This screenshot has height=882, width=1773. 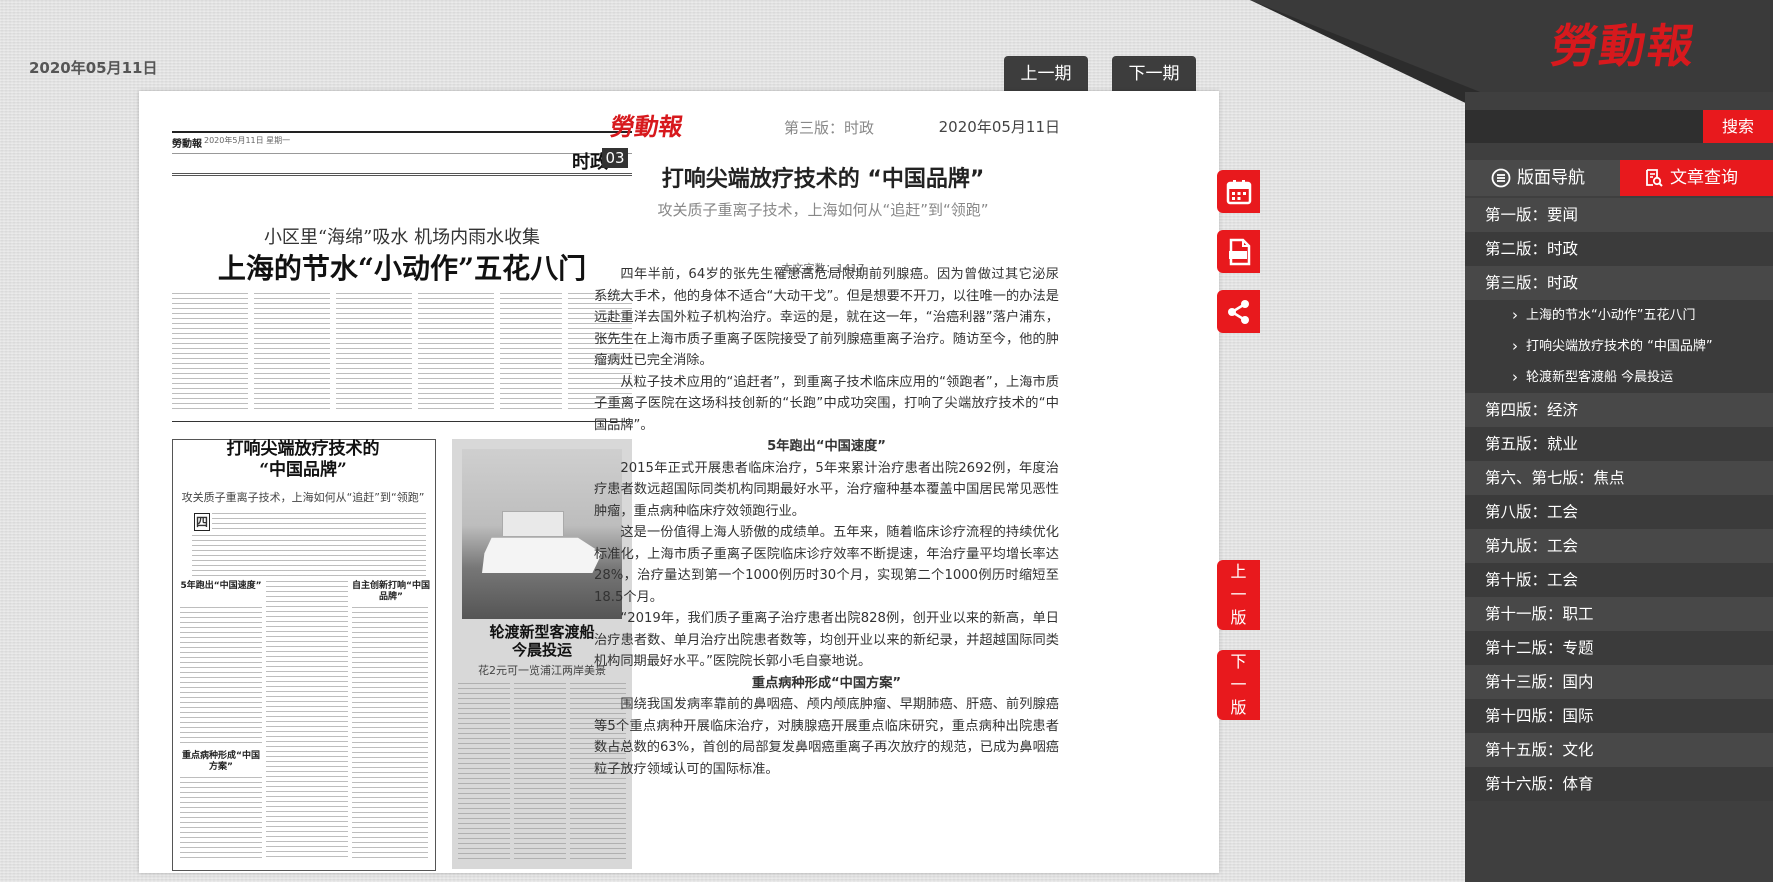 What do you see at coordinates (1619, 283) in the screenshot?
I see `nav-item-page-3: 第三版：时政` at bounding box center [1619, 283].